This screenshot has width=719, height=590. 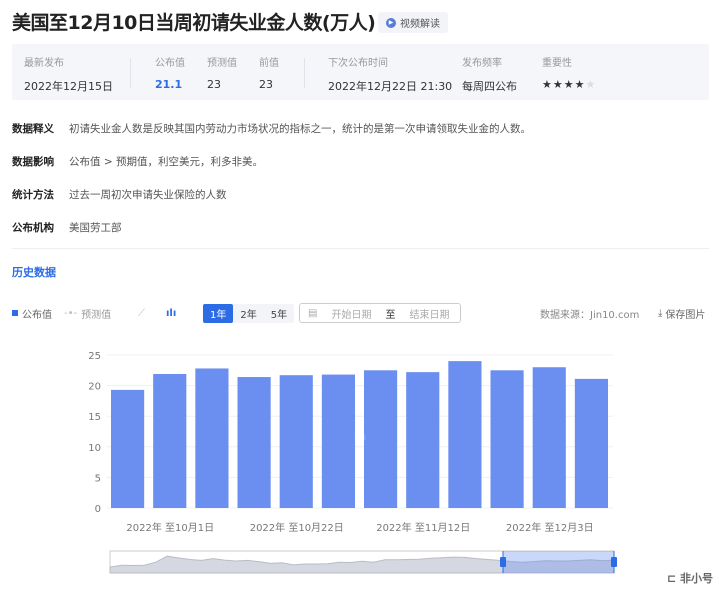 I want to click on video-explain-button: ▶ 视频解读, so click(x=413, y=22).